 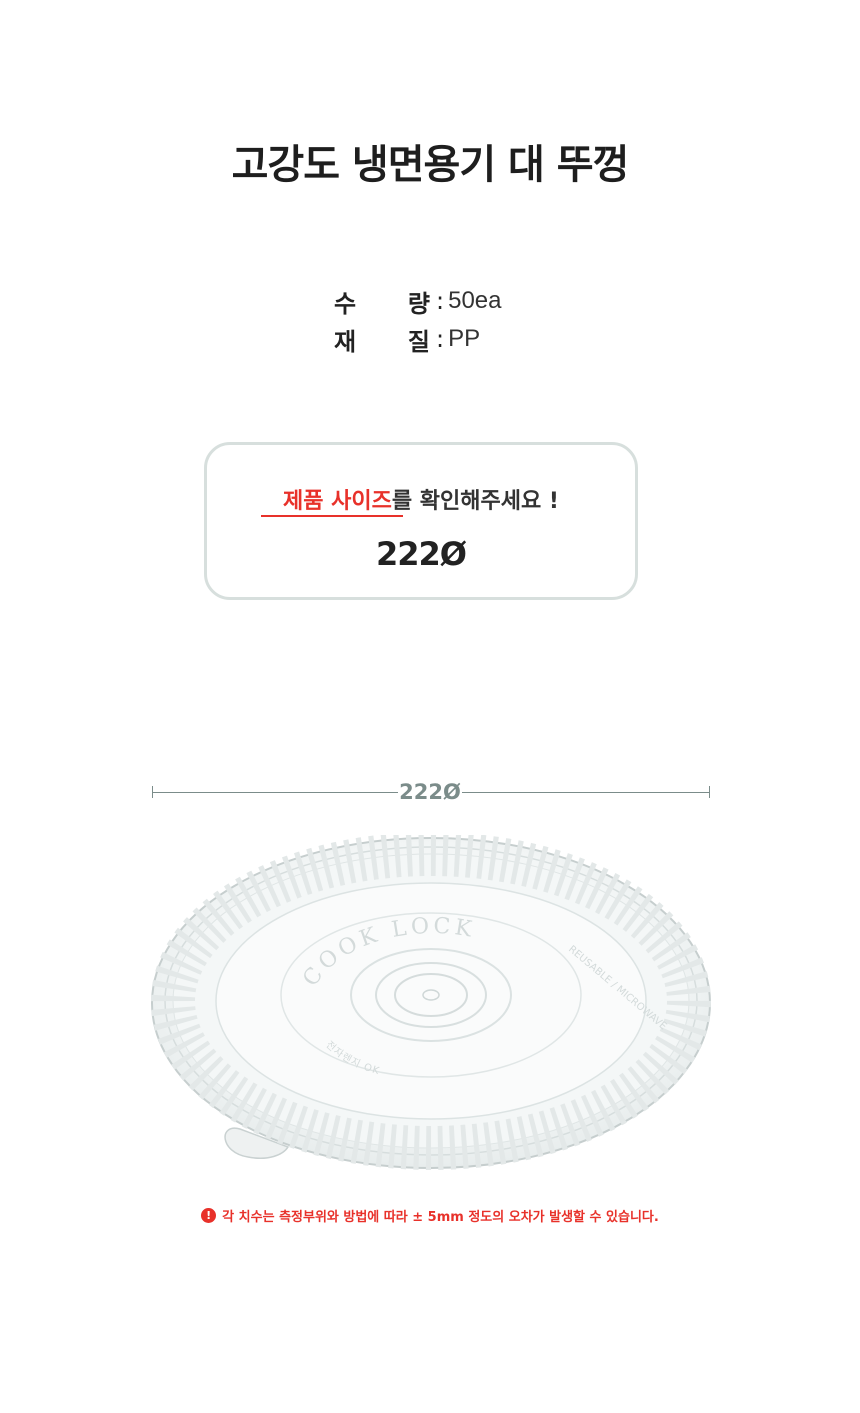 What do you see at coordinates (475, 501) in the screenshot?
I see `size-notice-text: 를 확인해주세요 !` at bounding box center [475, 501].